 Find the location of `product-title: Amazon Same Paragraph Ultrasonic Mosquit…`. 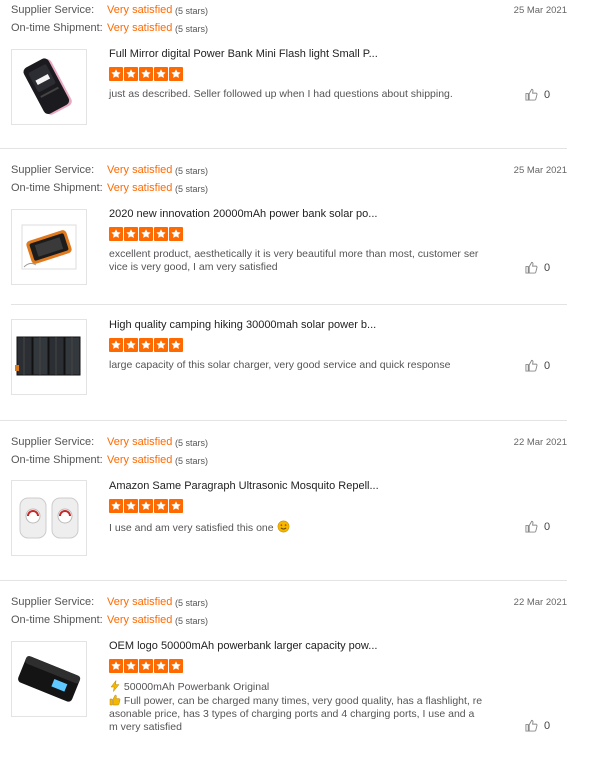

product-title: Amazon Same Paragraph Ultrasonic Mosquit… is located at coordinates (244, 486).